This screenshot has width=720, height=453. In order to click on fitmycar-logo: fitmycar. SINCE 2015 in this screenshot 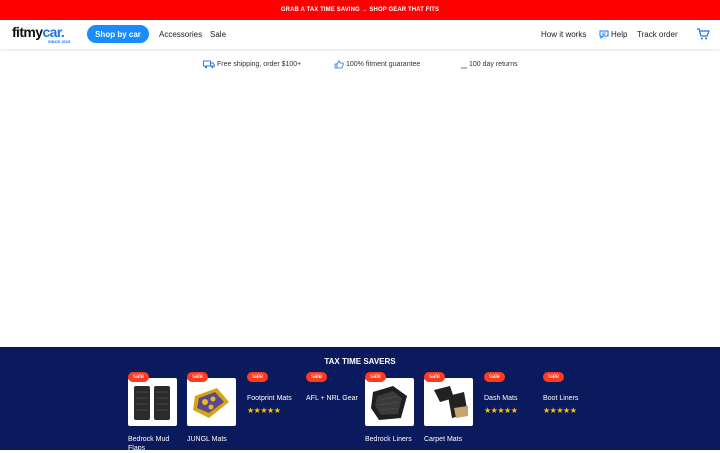, I will do `click(43, 34)`.